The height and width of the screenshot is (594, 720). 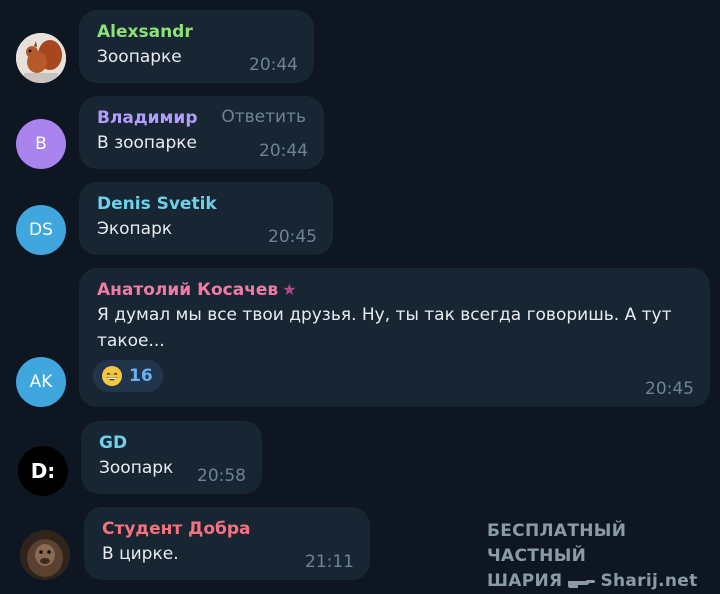 I want to click on star-icon: ★, so click(x=289, y=289).